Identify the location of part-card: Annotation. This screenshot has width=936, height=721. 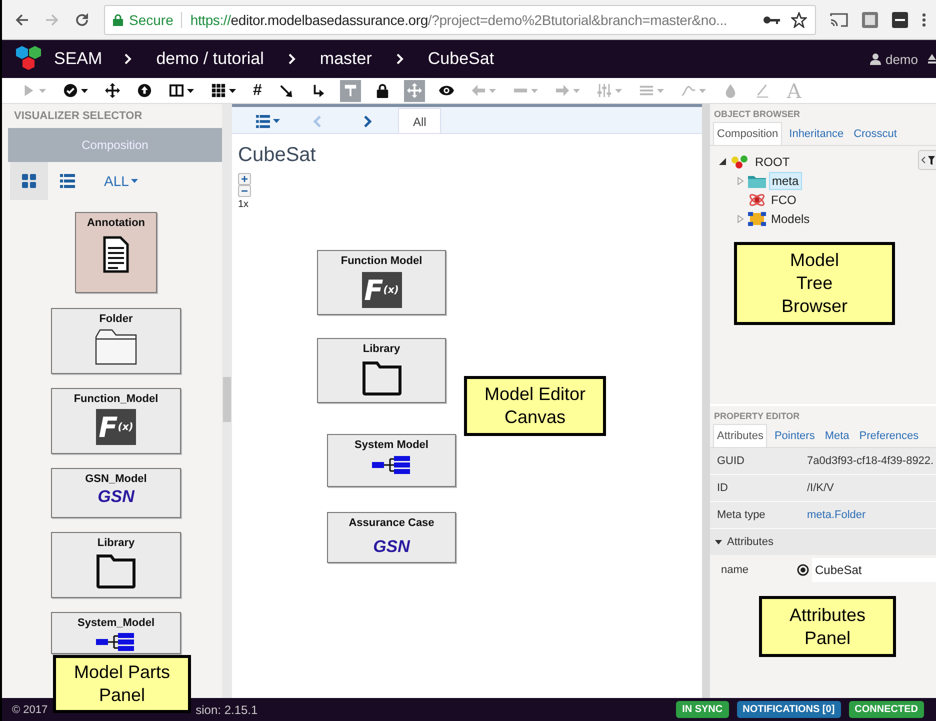
(116, 252).